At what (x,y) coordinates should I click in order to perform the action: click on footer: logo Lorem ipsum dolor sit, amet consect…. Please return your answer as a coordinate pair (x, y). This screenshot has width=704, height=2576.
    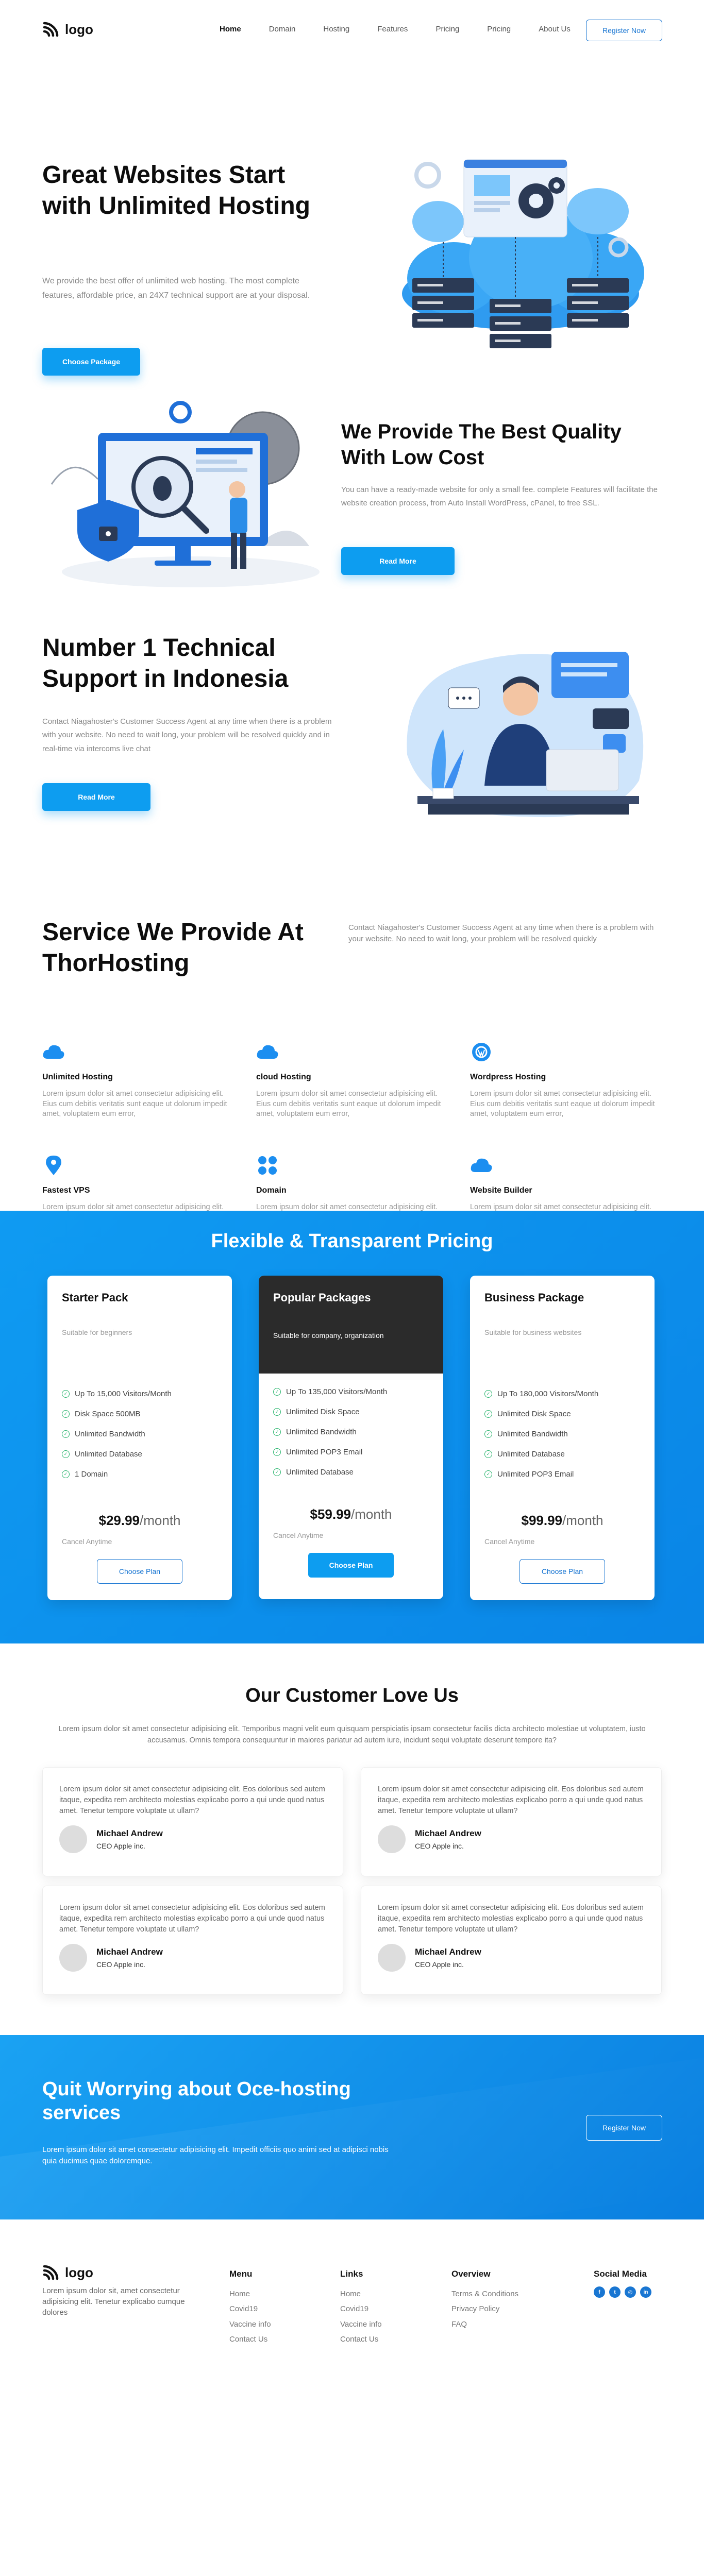
    Looking at the image, I should click on (352, 2296).